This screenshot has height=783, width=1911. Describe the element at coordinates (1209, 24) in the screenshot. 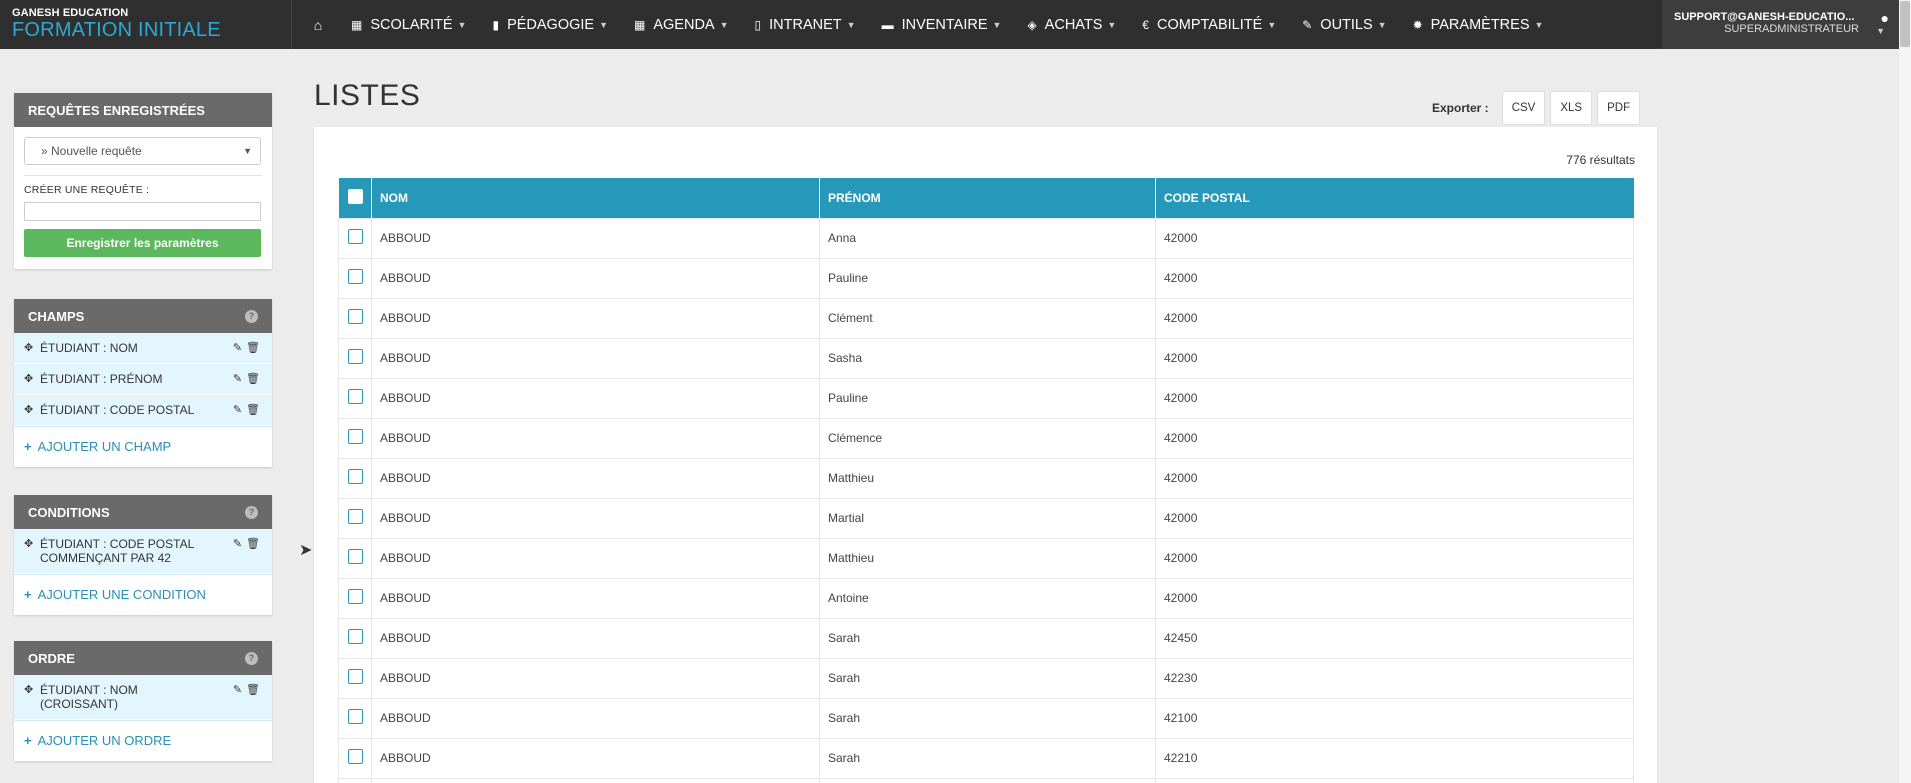

I see `nav-item-comptabilite: € COMPTABILITÉ ▼` at that location.